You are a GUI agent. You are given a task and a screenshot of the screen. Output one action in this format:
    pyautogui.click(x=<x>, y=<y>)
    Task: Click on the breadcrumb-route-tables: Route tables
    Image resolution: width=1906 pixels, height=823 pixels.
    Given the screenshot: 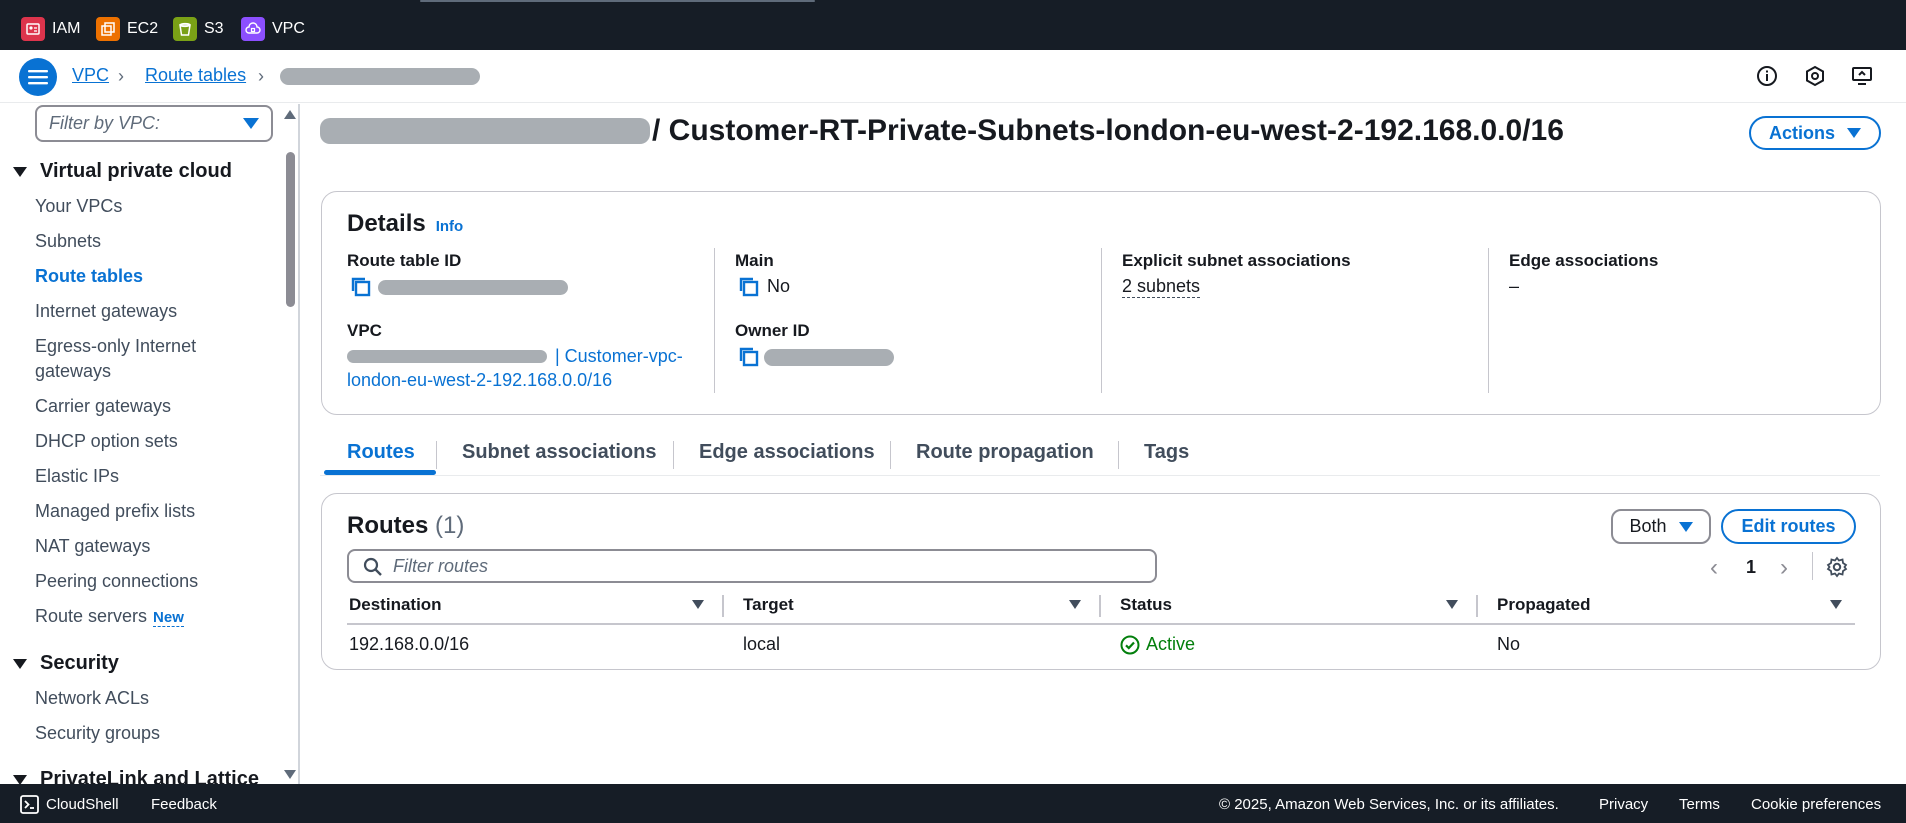 What is the action you would take?
    pyautogui.click(x=195, y=75)
    